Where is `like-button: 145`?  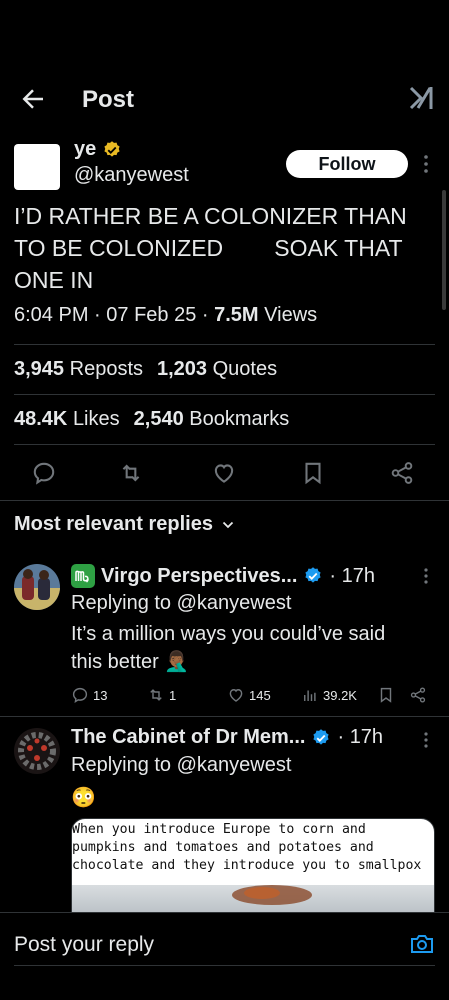
like-button: 145 is located at coordinates (249, 695).